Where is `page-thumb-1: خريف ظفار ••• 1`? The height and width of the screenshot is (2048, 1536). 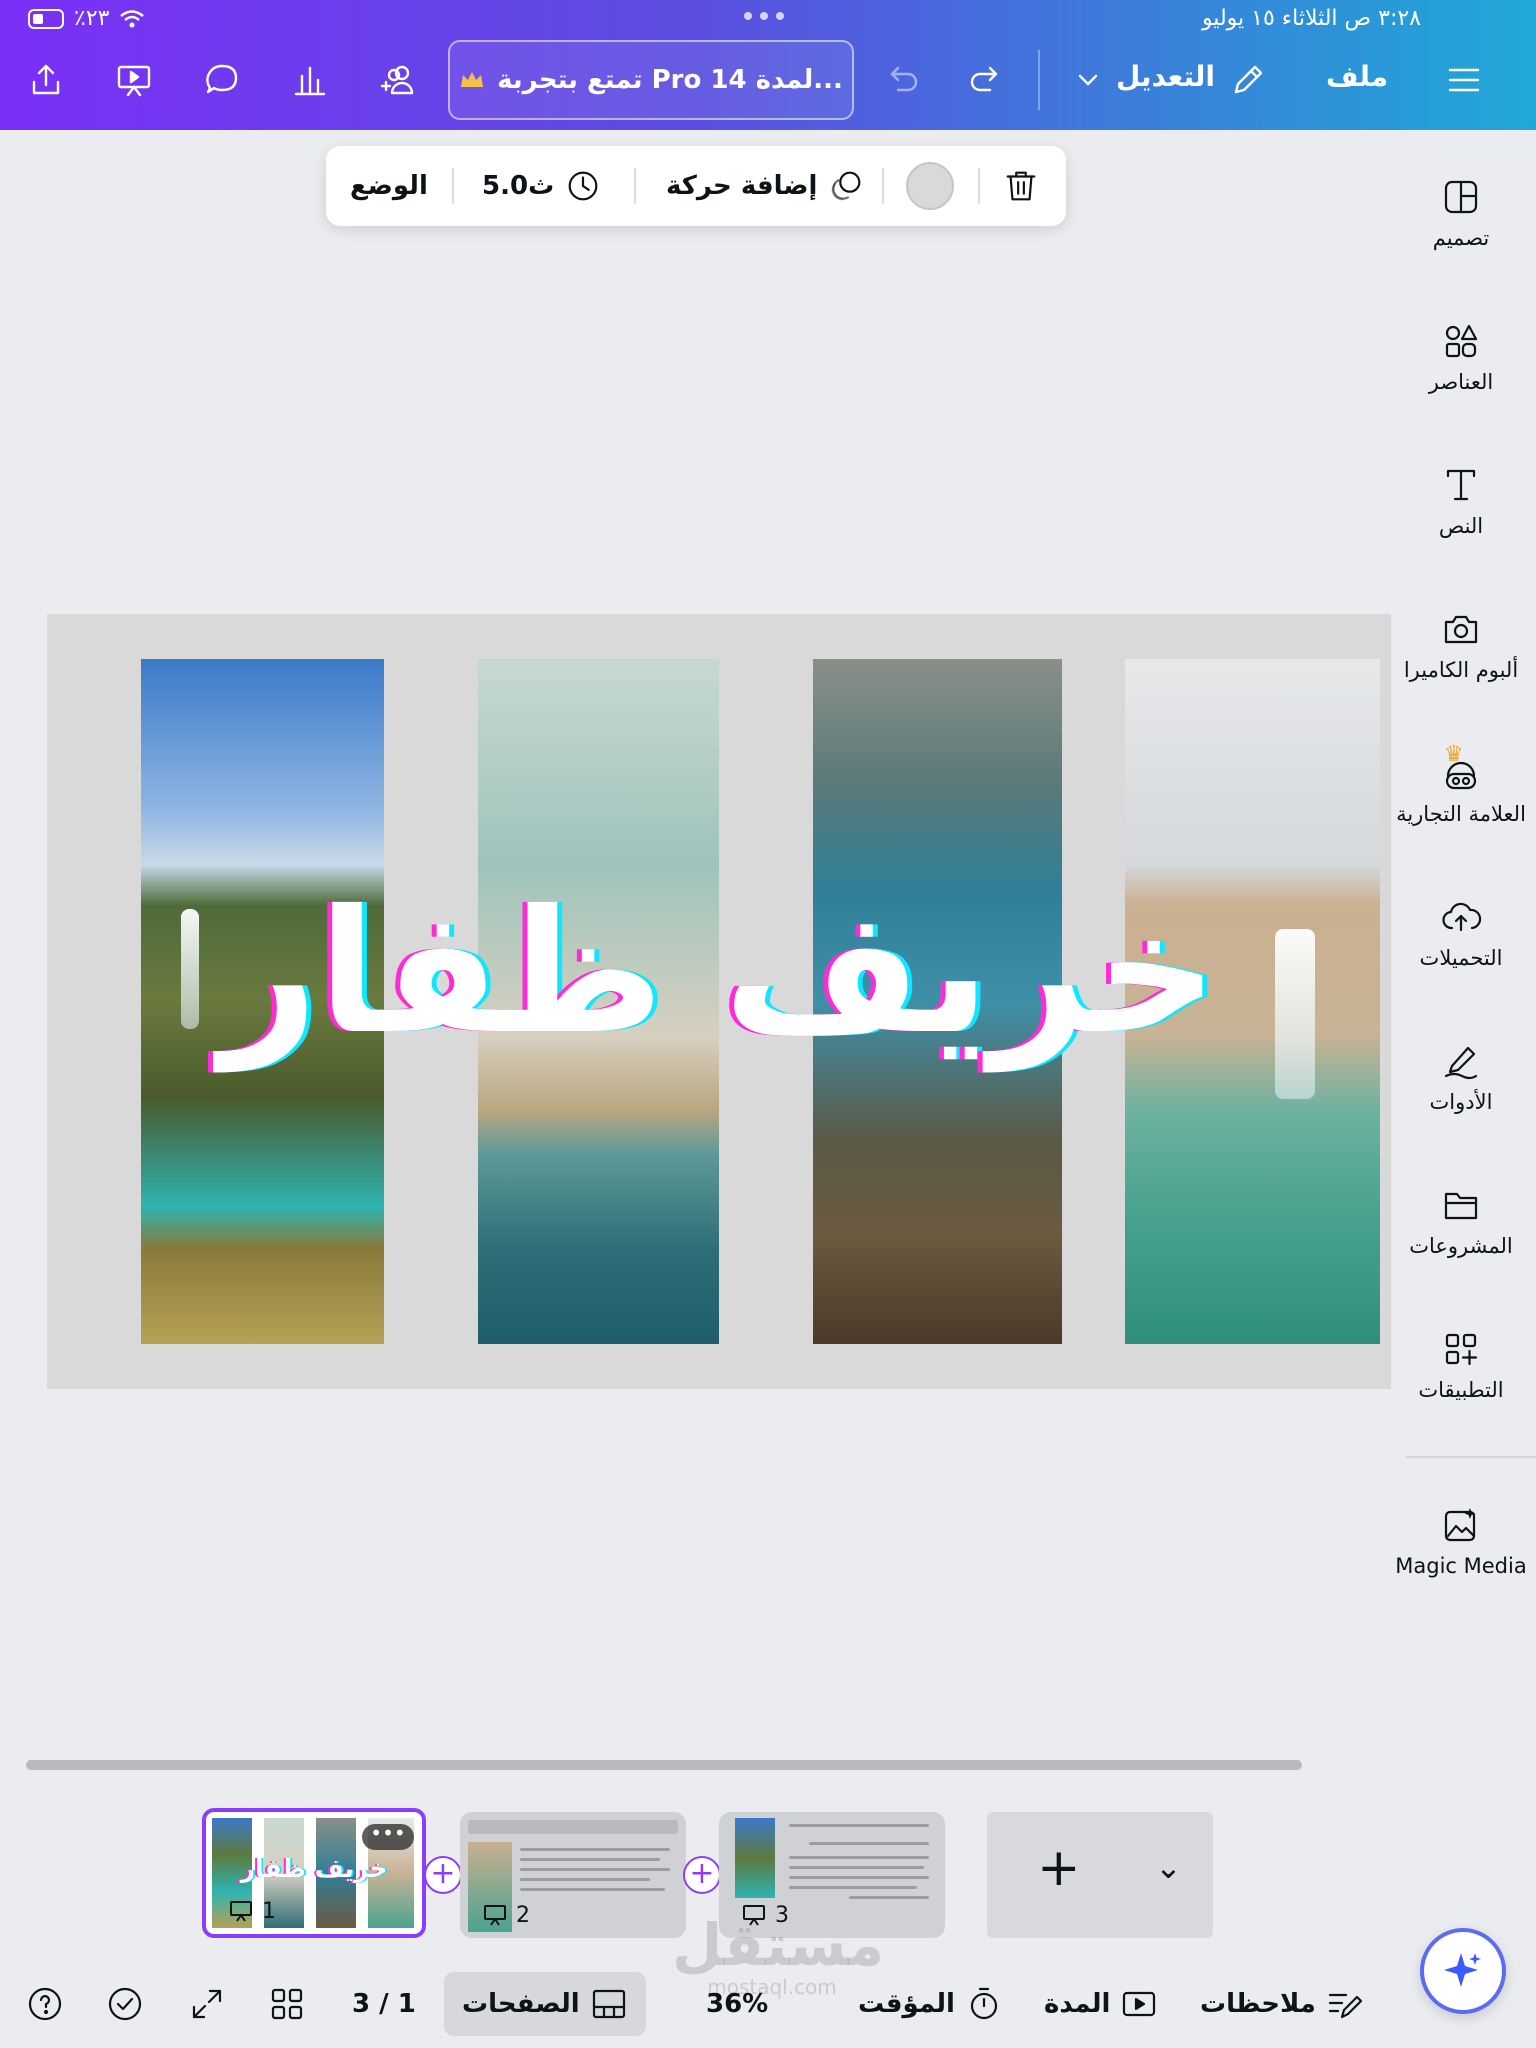 page-thumb-1: خريف ظفار ••• 1 is located at coordinates (314, 1873).